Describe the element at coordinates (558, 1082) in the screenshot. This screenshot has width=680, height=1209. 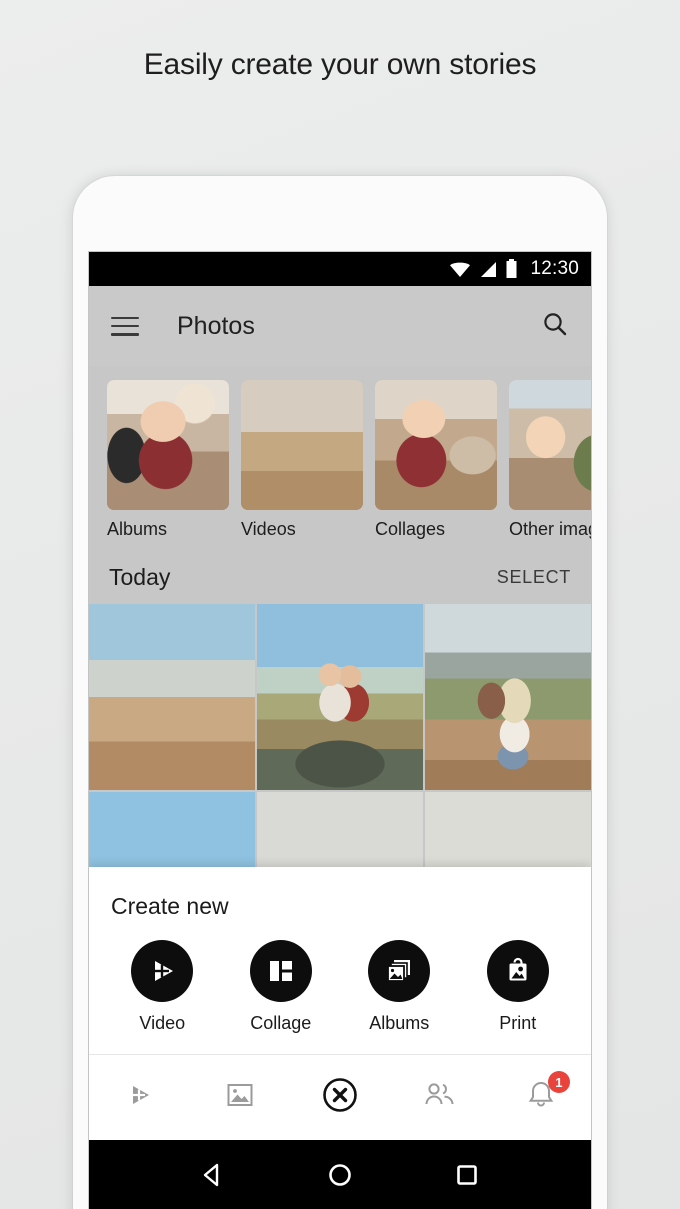
I see `nav-badge: 1` at that location.